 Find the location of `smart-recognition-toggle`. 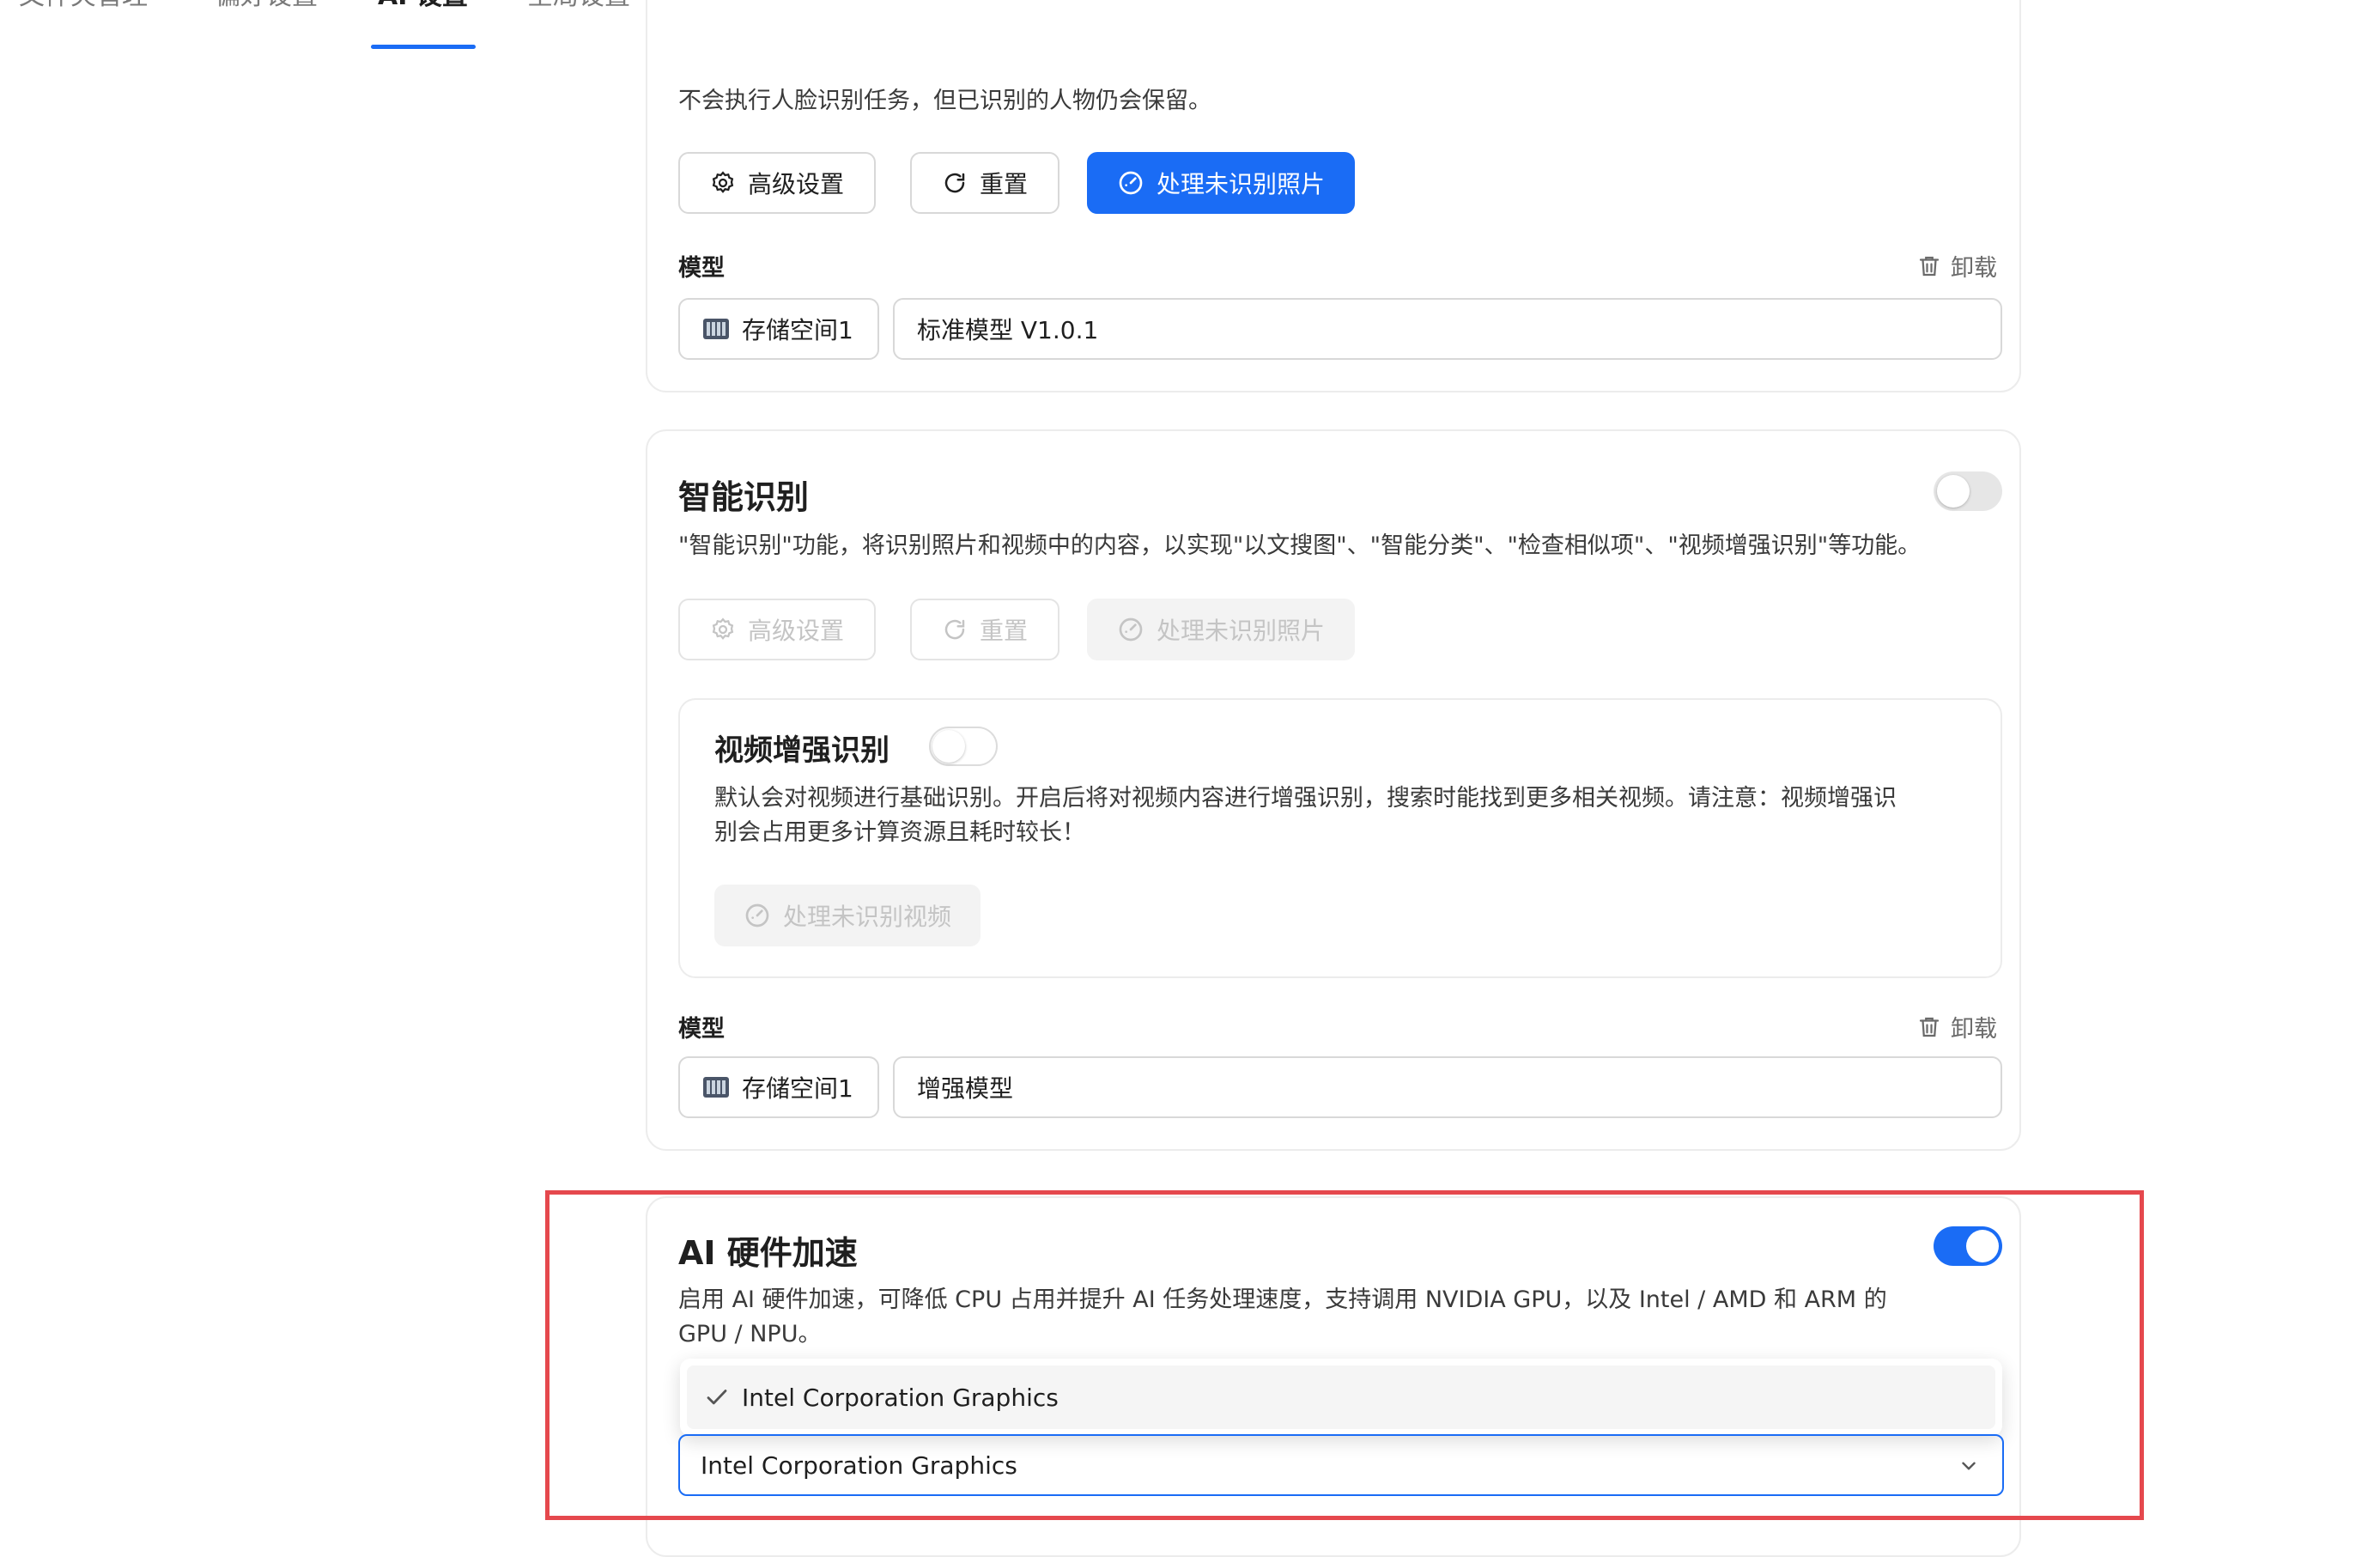

smart-recognition-toggle is located at coordinates (1968, 491).